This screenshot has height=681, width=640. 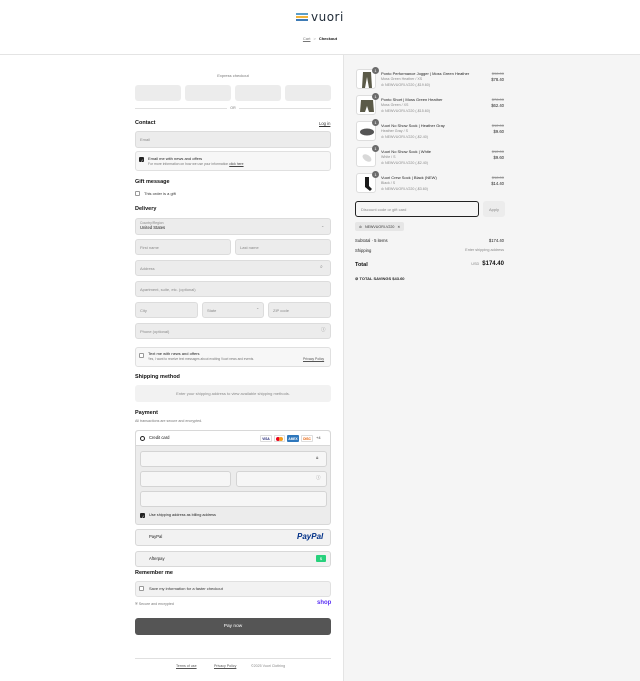 I want to click on email-field: Email, so click(x=233, y=139).